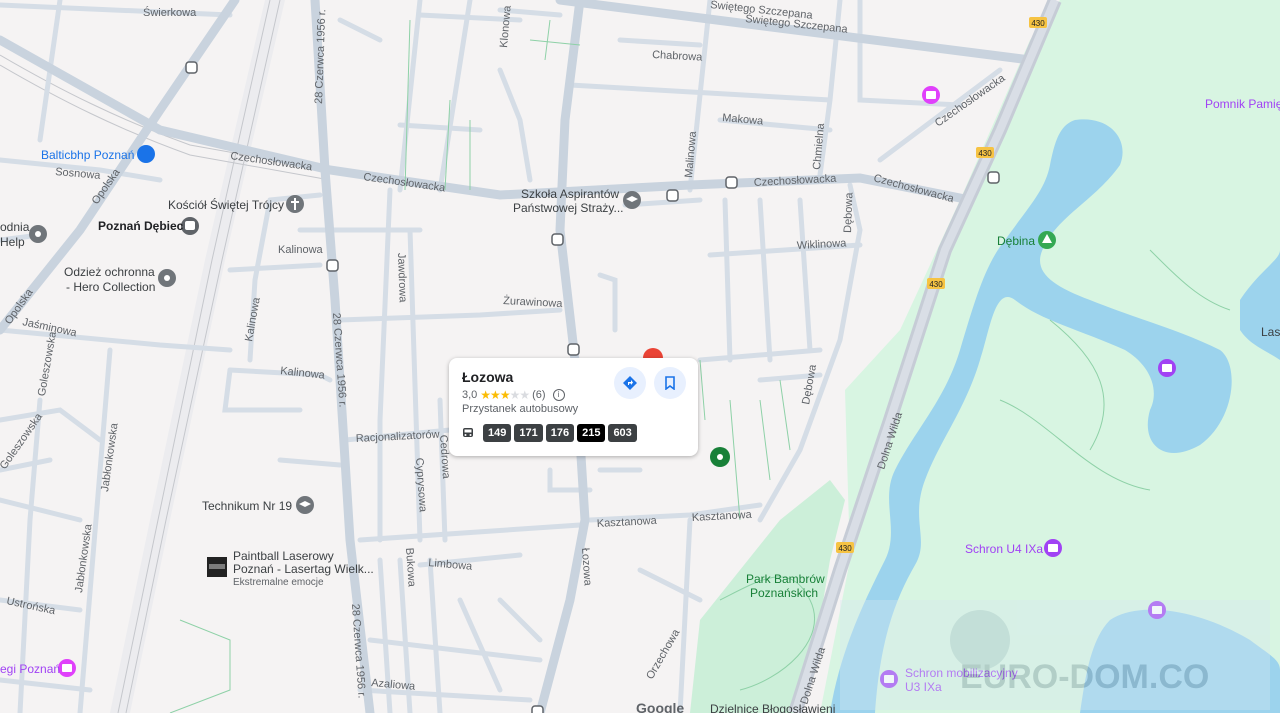 The width and height of the screenshot is (1280, 713). I want to click on poi-label: odnia, so click(15, 227).